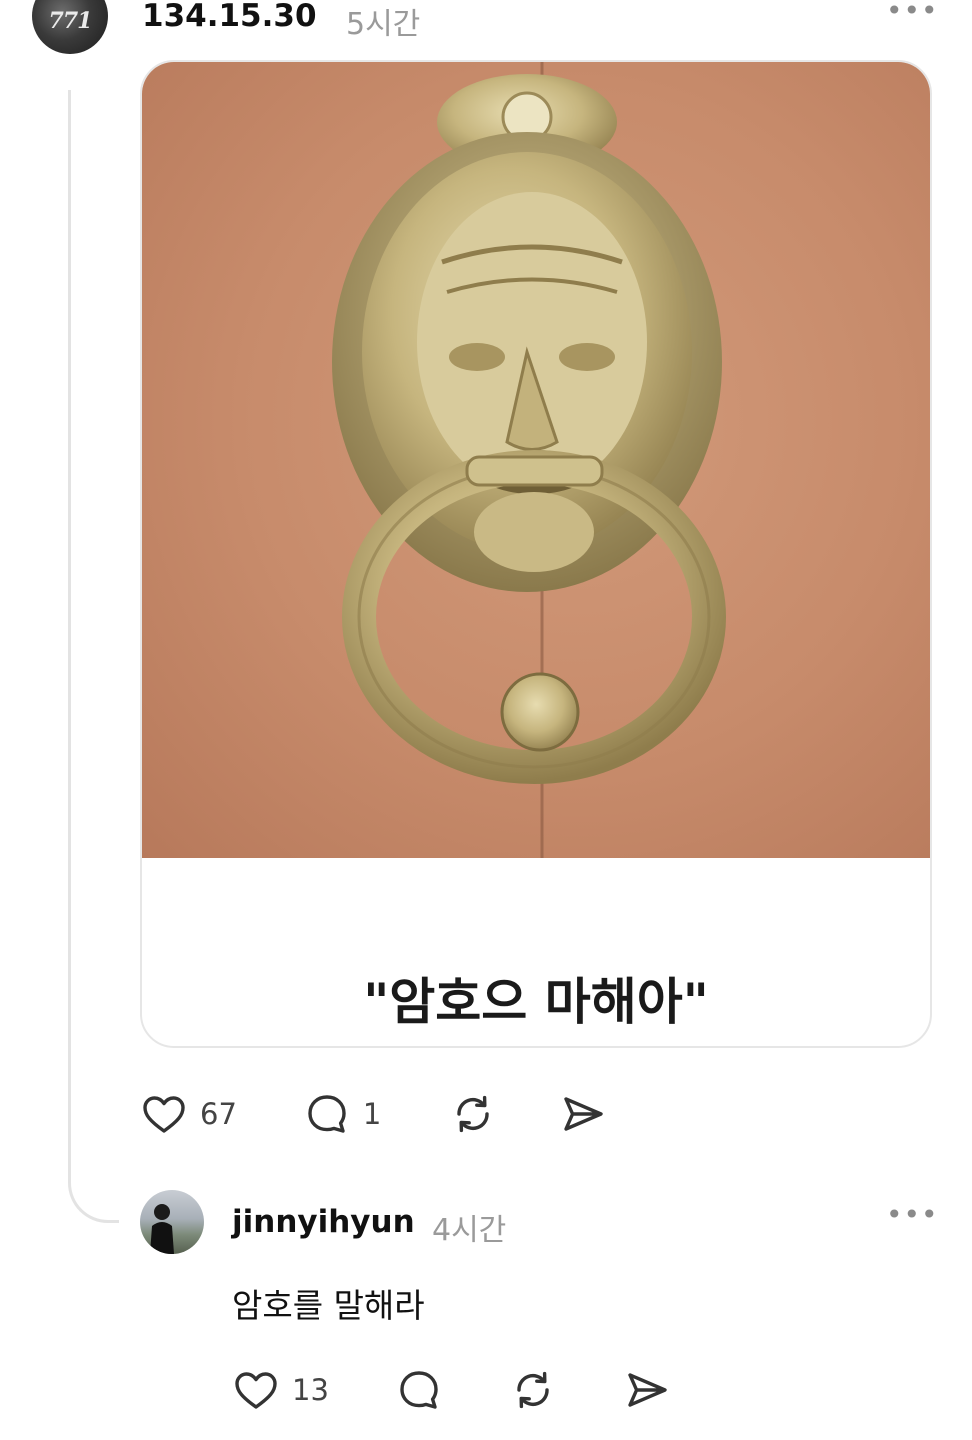 This screenshot has height=1440, width=972. What do you see at coordinates (912, 1214) in the screenshot?
I see `reply-more-button: •••` at bounding box center [912, 1214].